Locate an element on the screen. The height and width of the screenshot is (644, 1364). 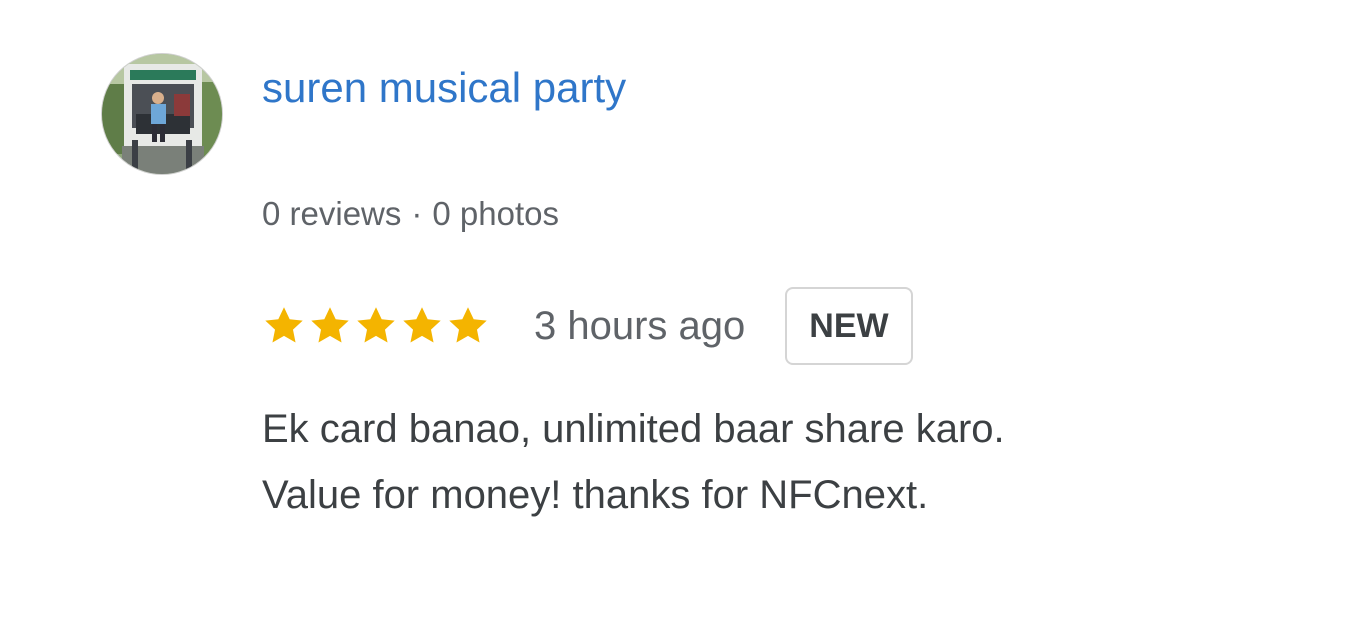
photos-count: 0 photos is located at coordinates (495, 213).